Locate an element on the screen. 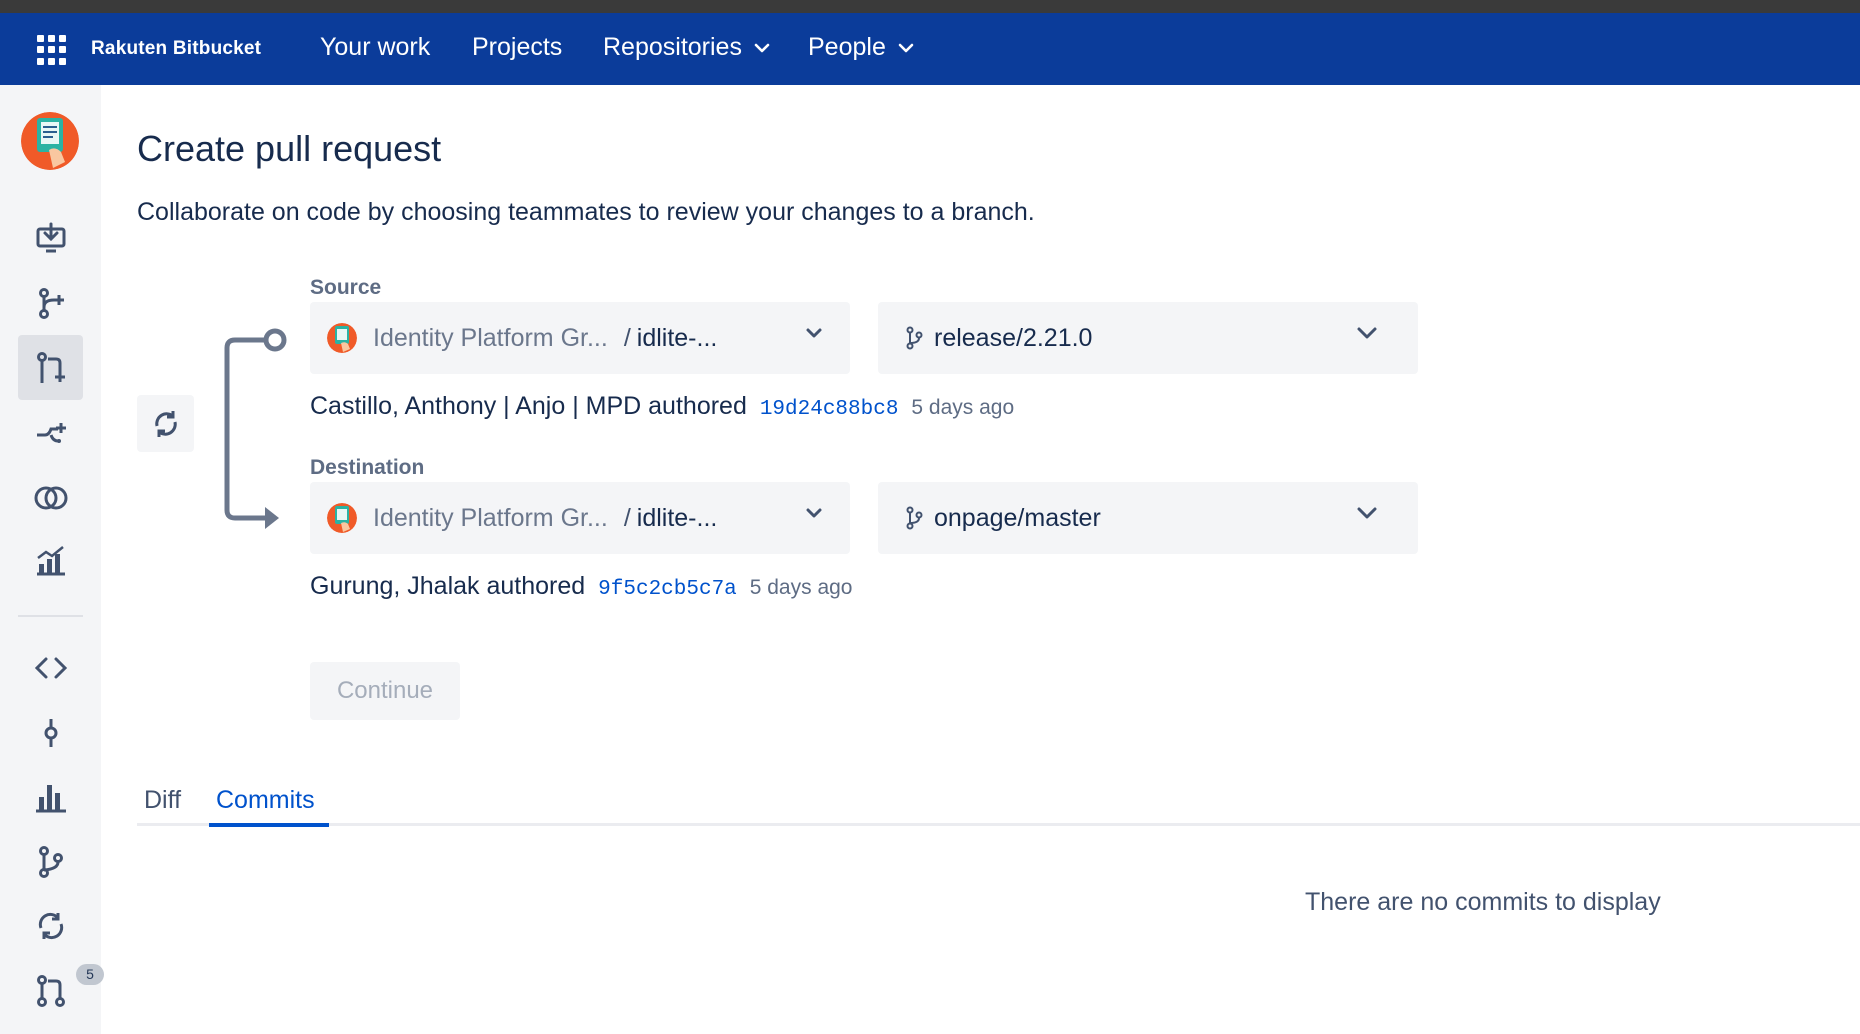 The height and width of the screenshot is (1034, 1860). tabs-divider is located at coordinates (998, 824).